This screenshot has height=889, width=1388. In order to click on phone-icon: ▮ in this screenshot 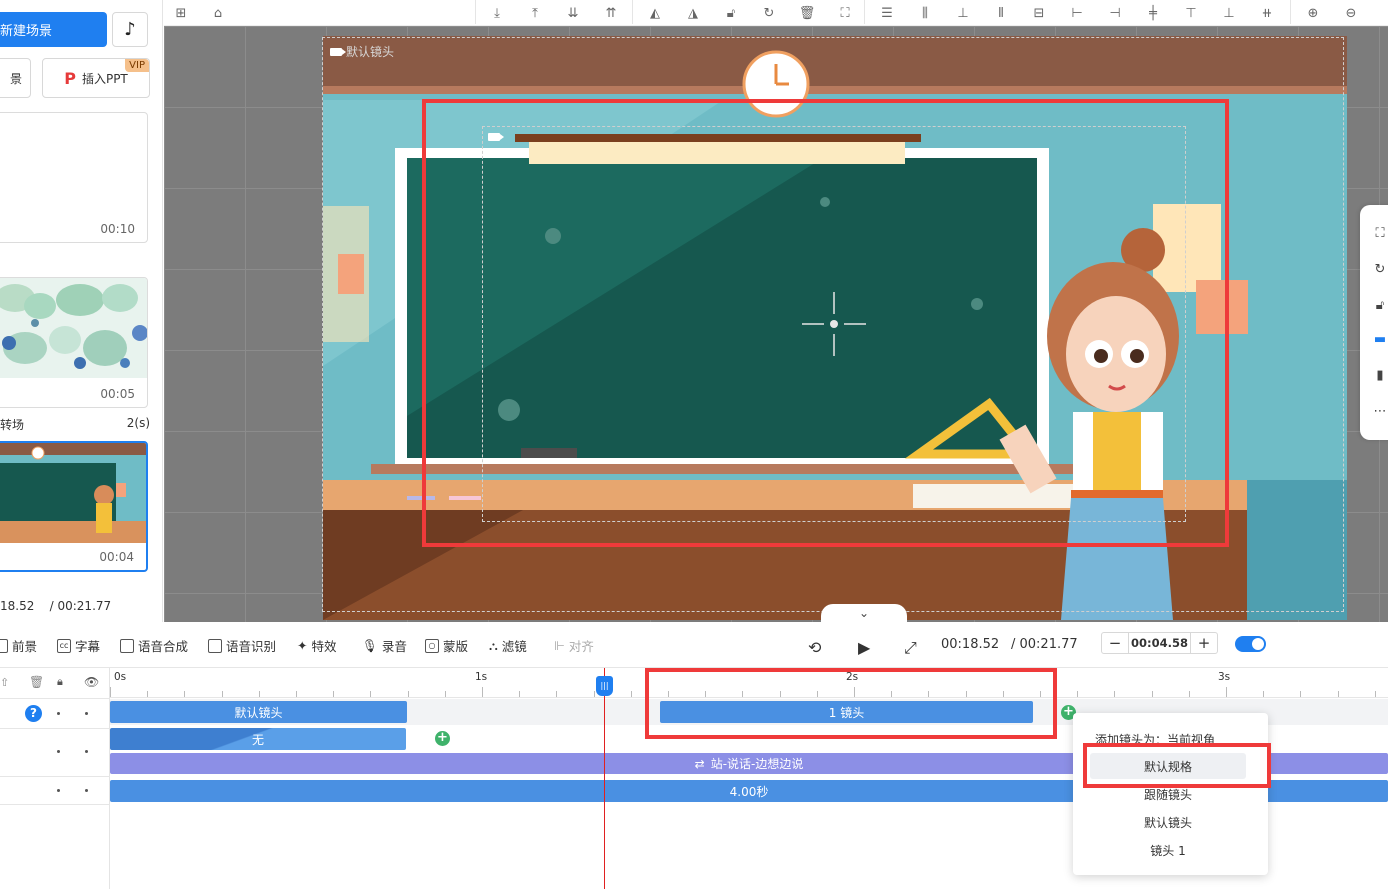, I will do `click(1380, 375)`.